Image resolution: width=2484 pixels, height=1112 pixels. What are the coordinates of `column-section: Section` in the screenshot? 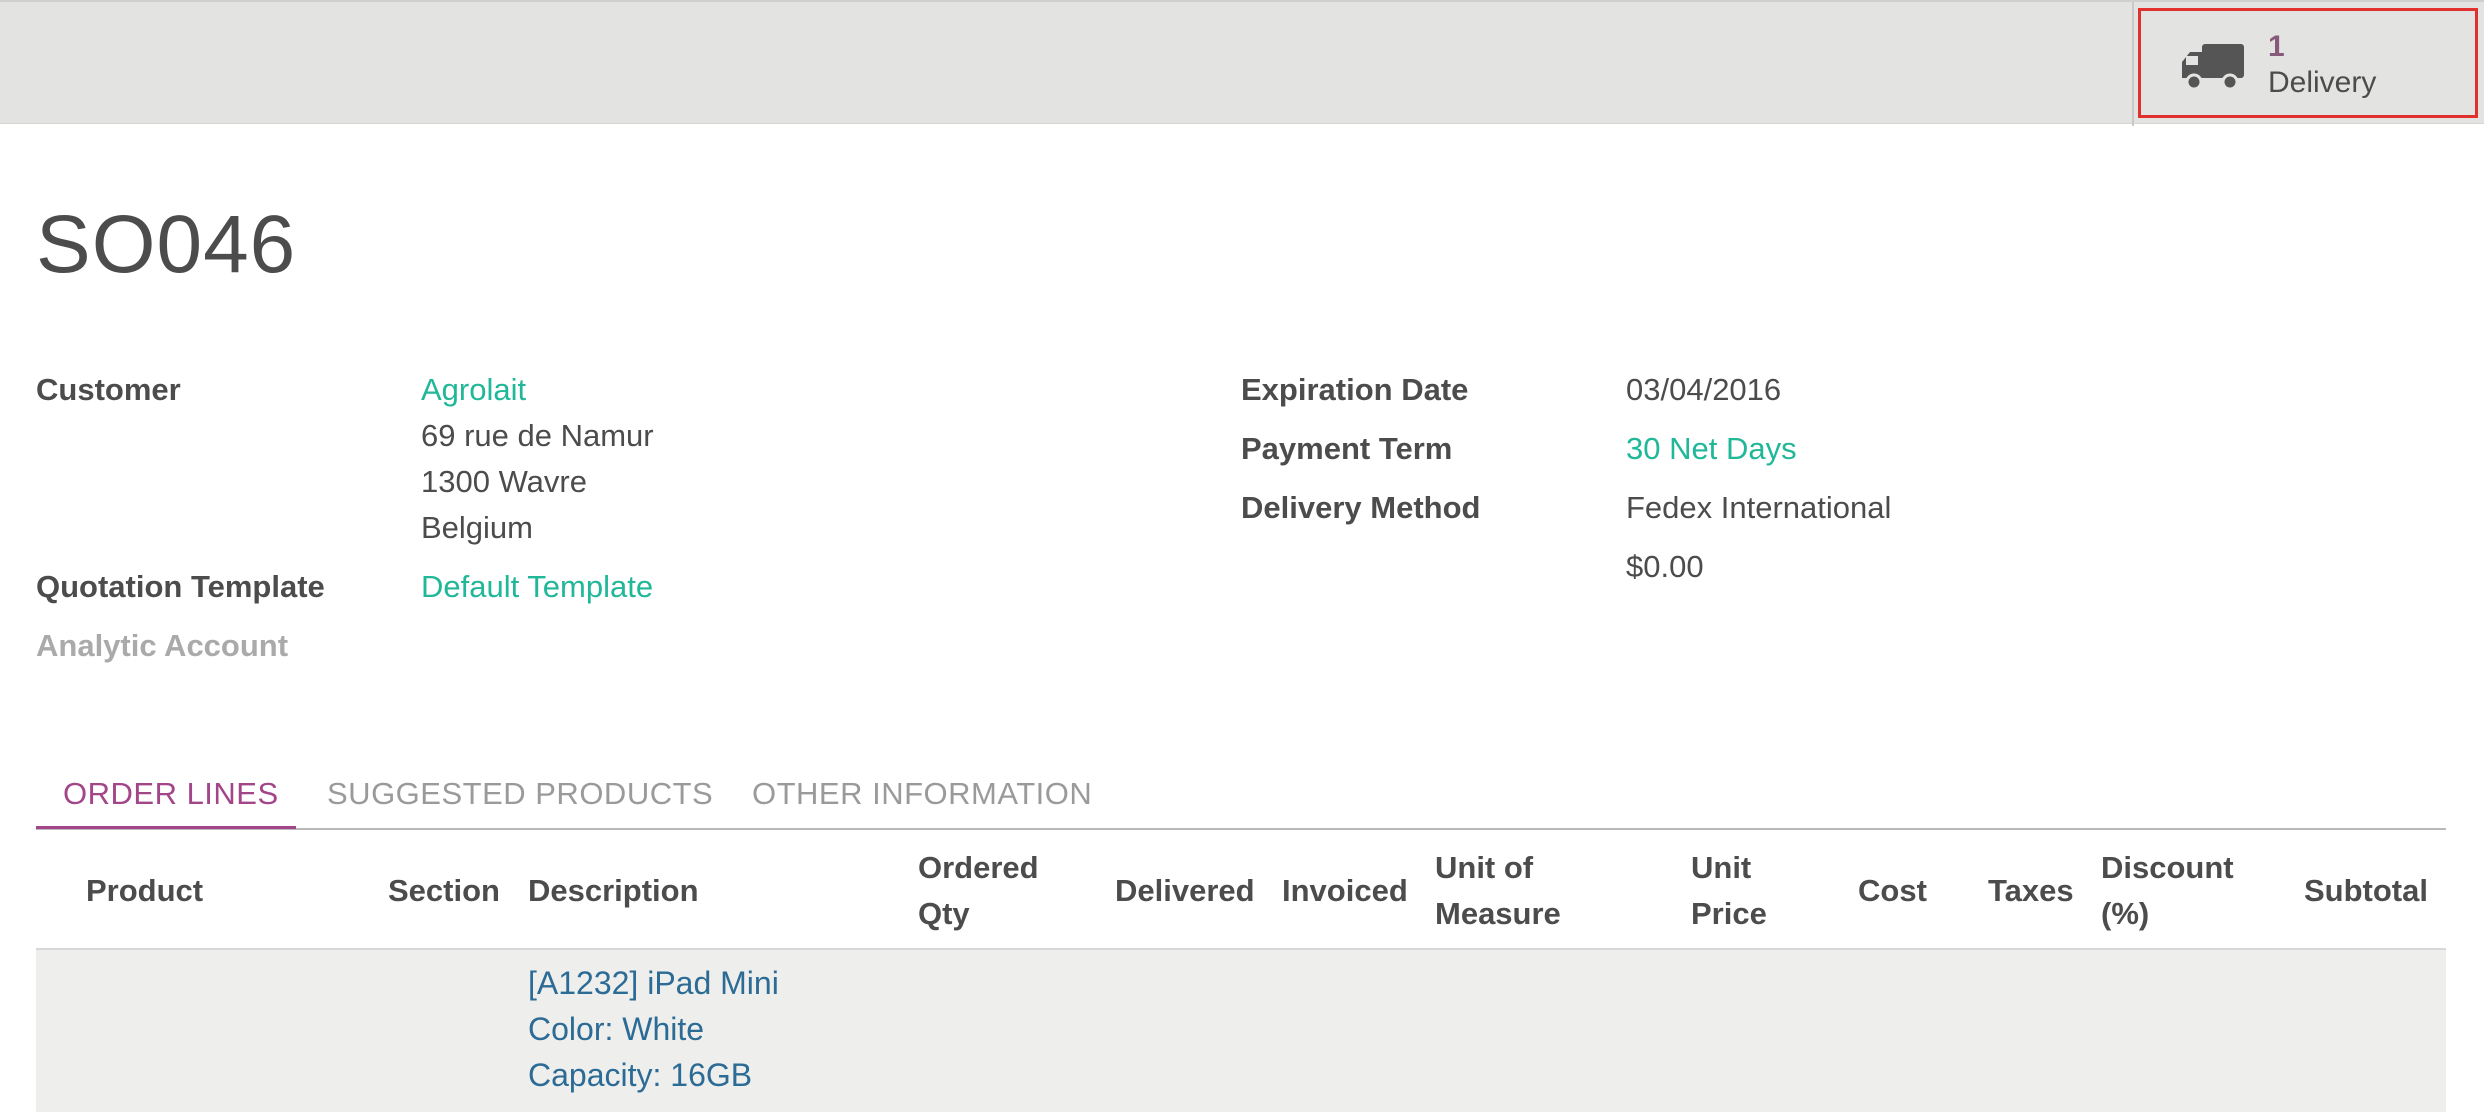 It's located at (444, 891).